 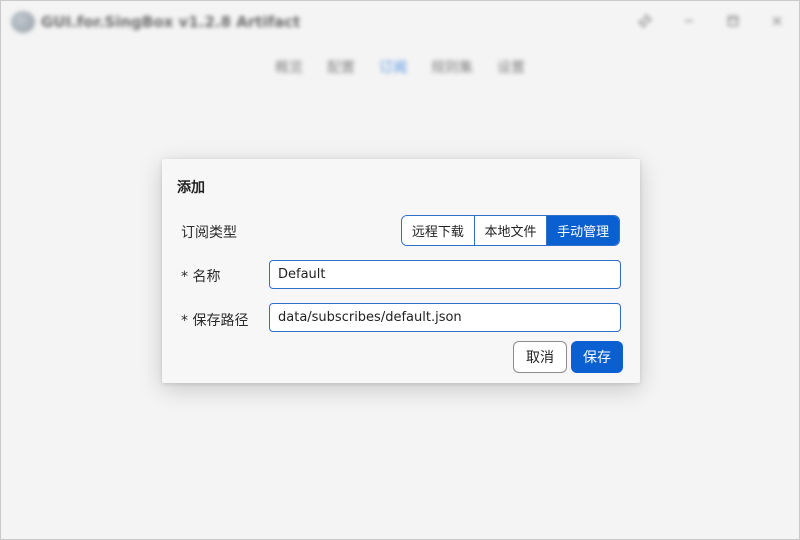 What do you see at coordinates (511, 67) in the screenshot?
I see `nav-settings: 设置` at bounding box center [511, 67].